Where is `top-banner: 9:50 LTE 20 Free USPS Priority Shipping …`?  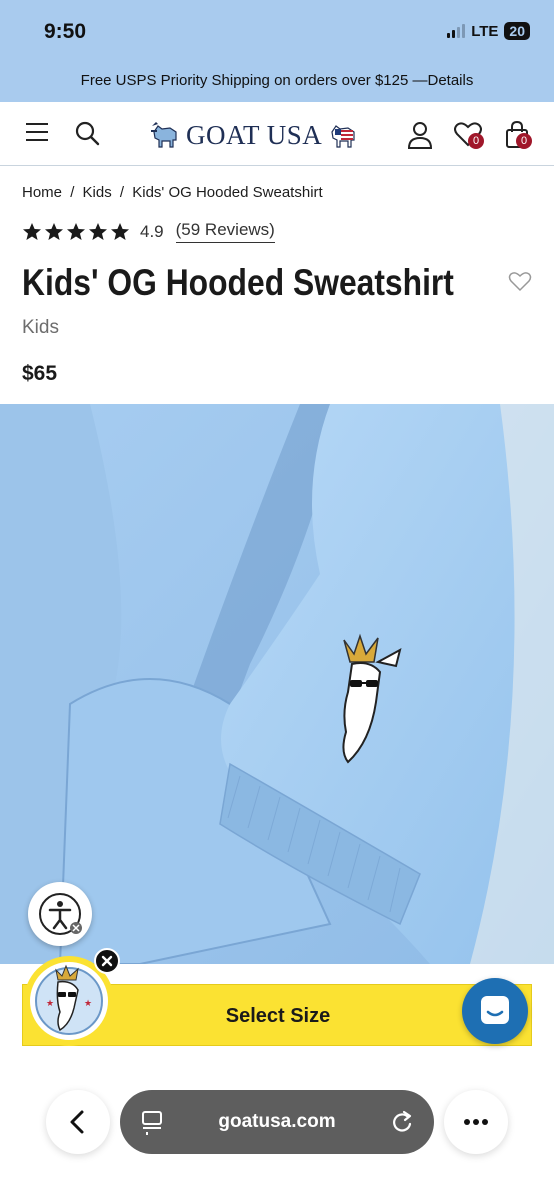
top-banner: 9:50 LTE 20 Free USPS Priority Shipping … is located at coordinates (277, 51).